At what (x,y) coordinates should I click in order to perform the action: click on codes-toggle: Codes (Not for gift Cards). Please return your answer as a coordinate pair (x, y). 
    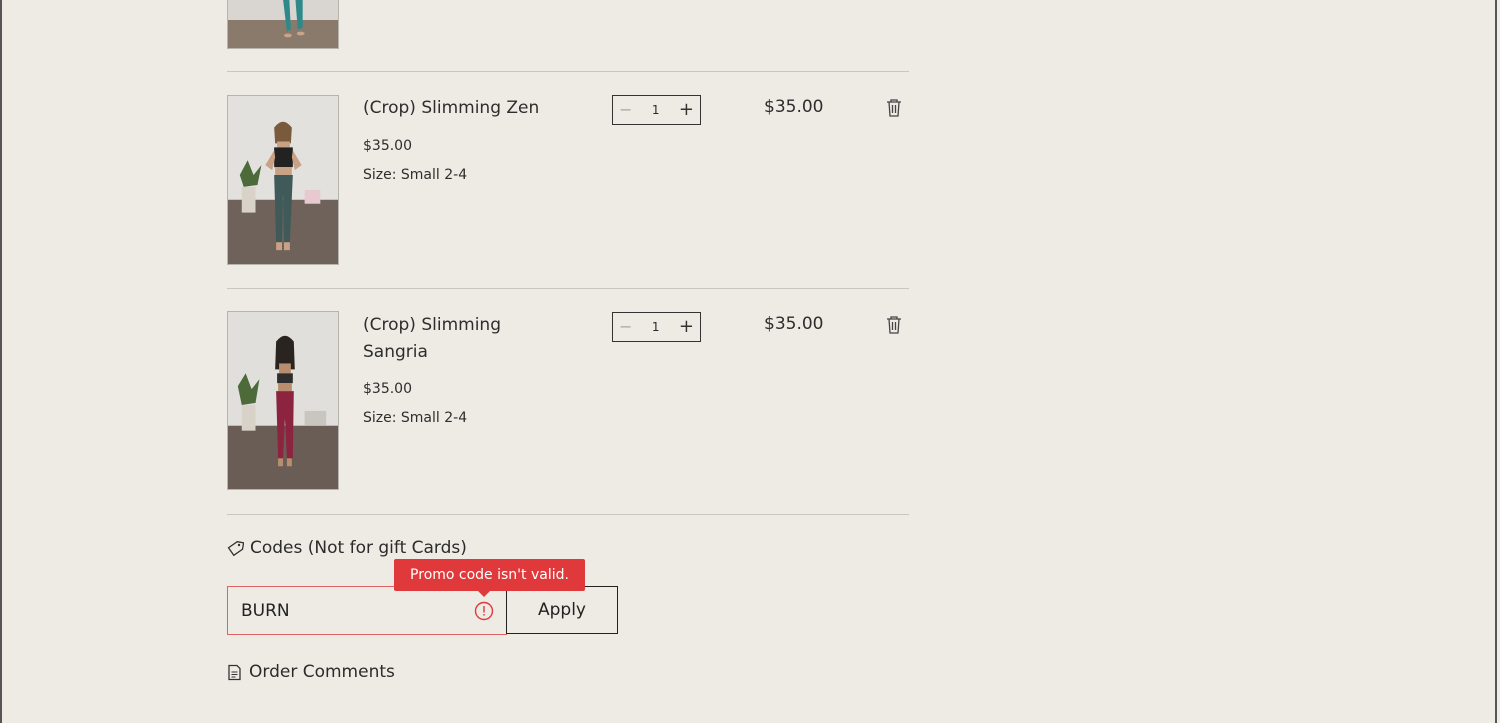
    Looking at the image, I should click on (347, 548).